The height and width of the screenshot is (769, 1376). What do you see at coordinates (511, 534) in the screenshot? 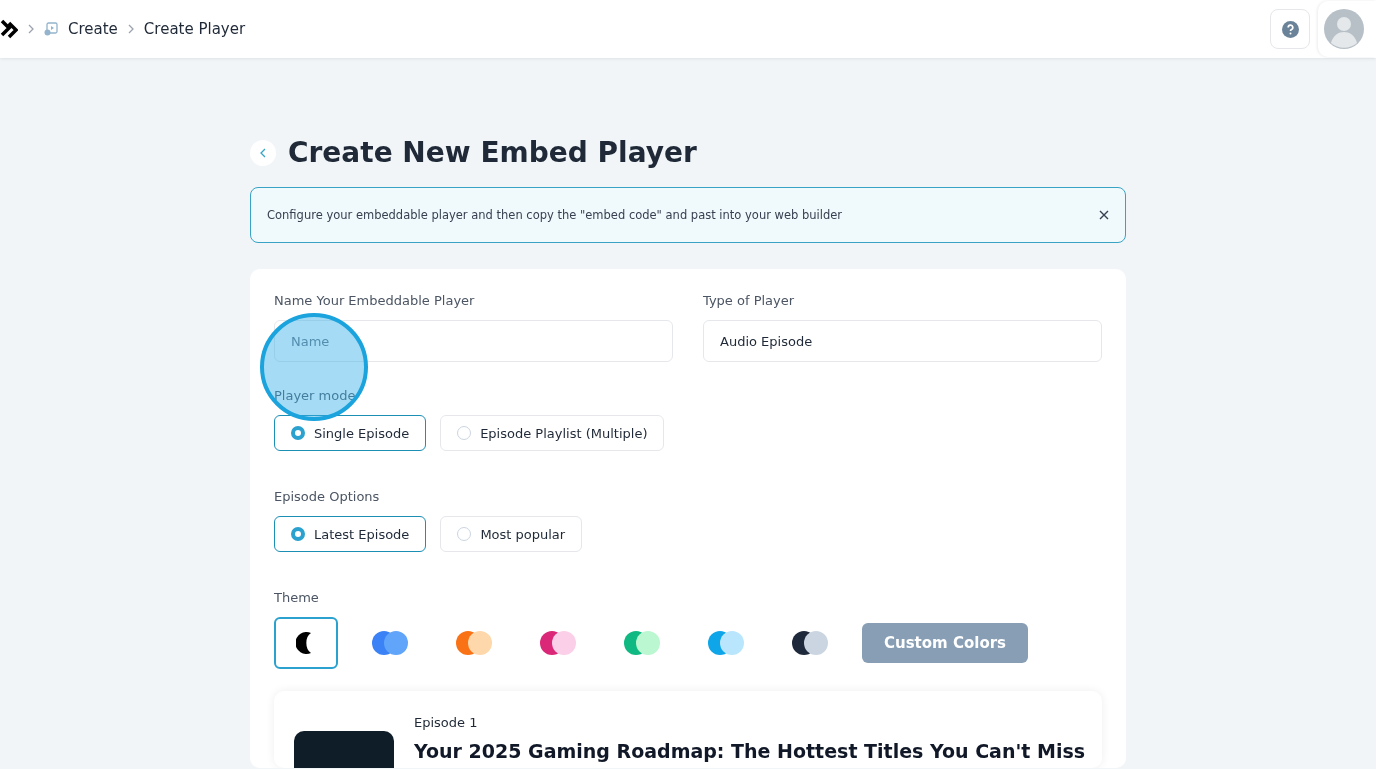
I see `radio-option: Most popular` at bounding box center [511, 534].